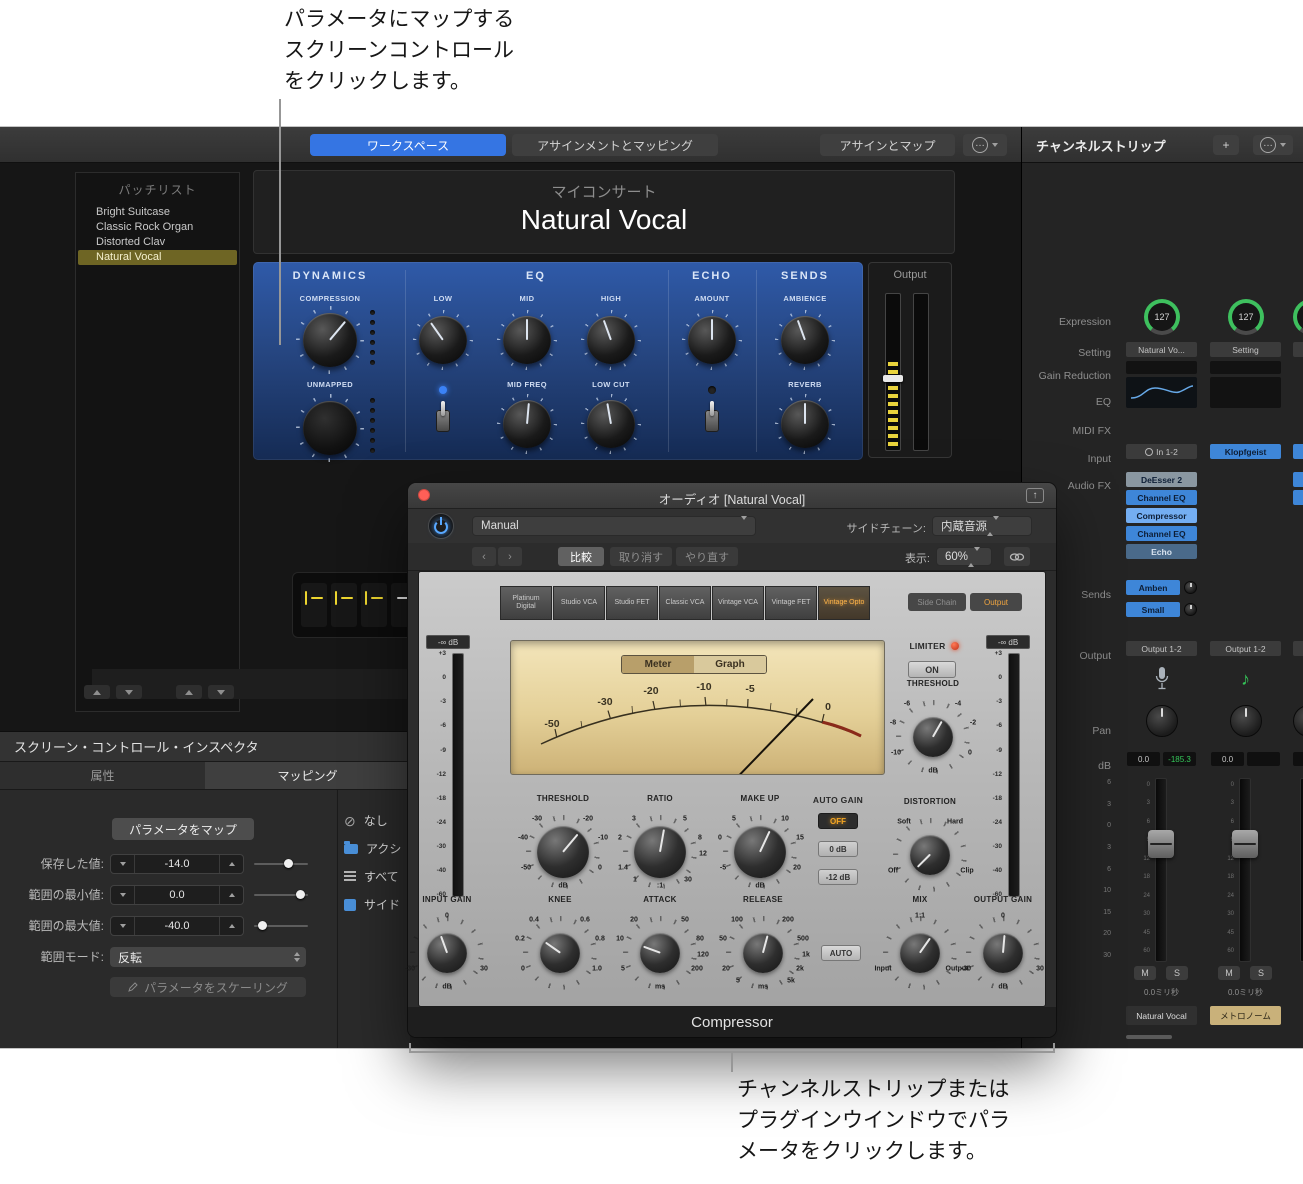 This screenshot has width=1303, height=1184. Describe the element at coordinates (1245, 349) in the screenshot. I see `setting-button: Setting` at that location.